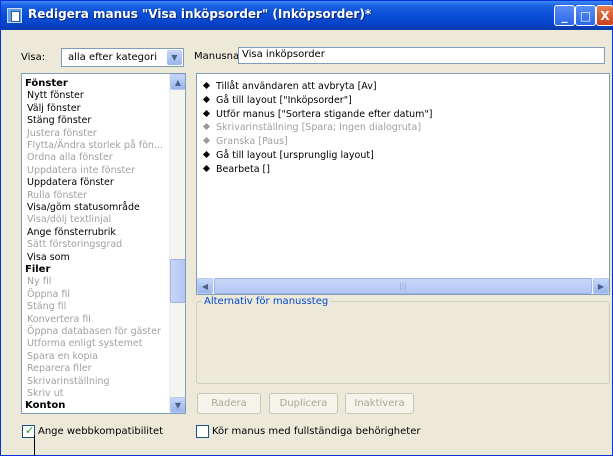  I want to click on script-step-text: Gå till layout [ursprunglig layout], so click(295, 155).